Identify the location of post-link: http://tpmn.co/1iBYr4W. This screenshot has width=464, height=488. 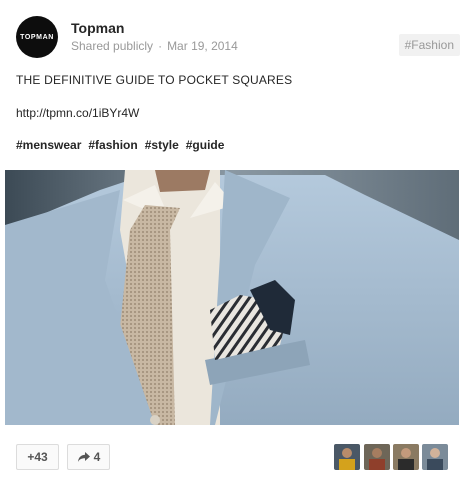
(77, 113).